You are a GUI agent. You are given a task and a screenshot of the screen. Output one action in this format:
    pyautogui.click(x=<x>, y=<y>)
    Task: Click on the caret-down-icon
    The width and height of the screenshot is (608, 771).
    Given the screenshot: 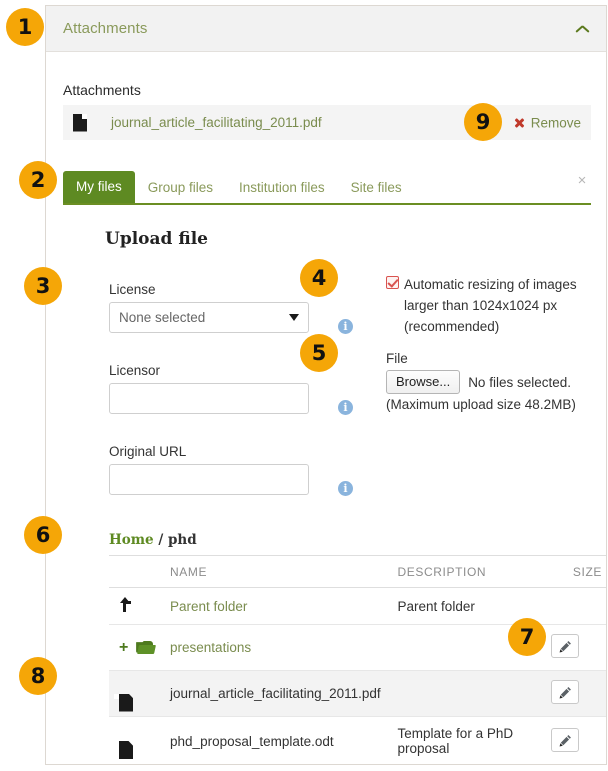 What is the action you would take?
    pyautogui.click(x=294, y=317)
    